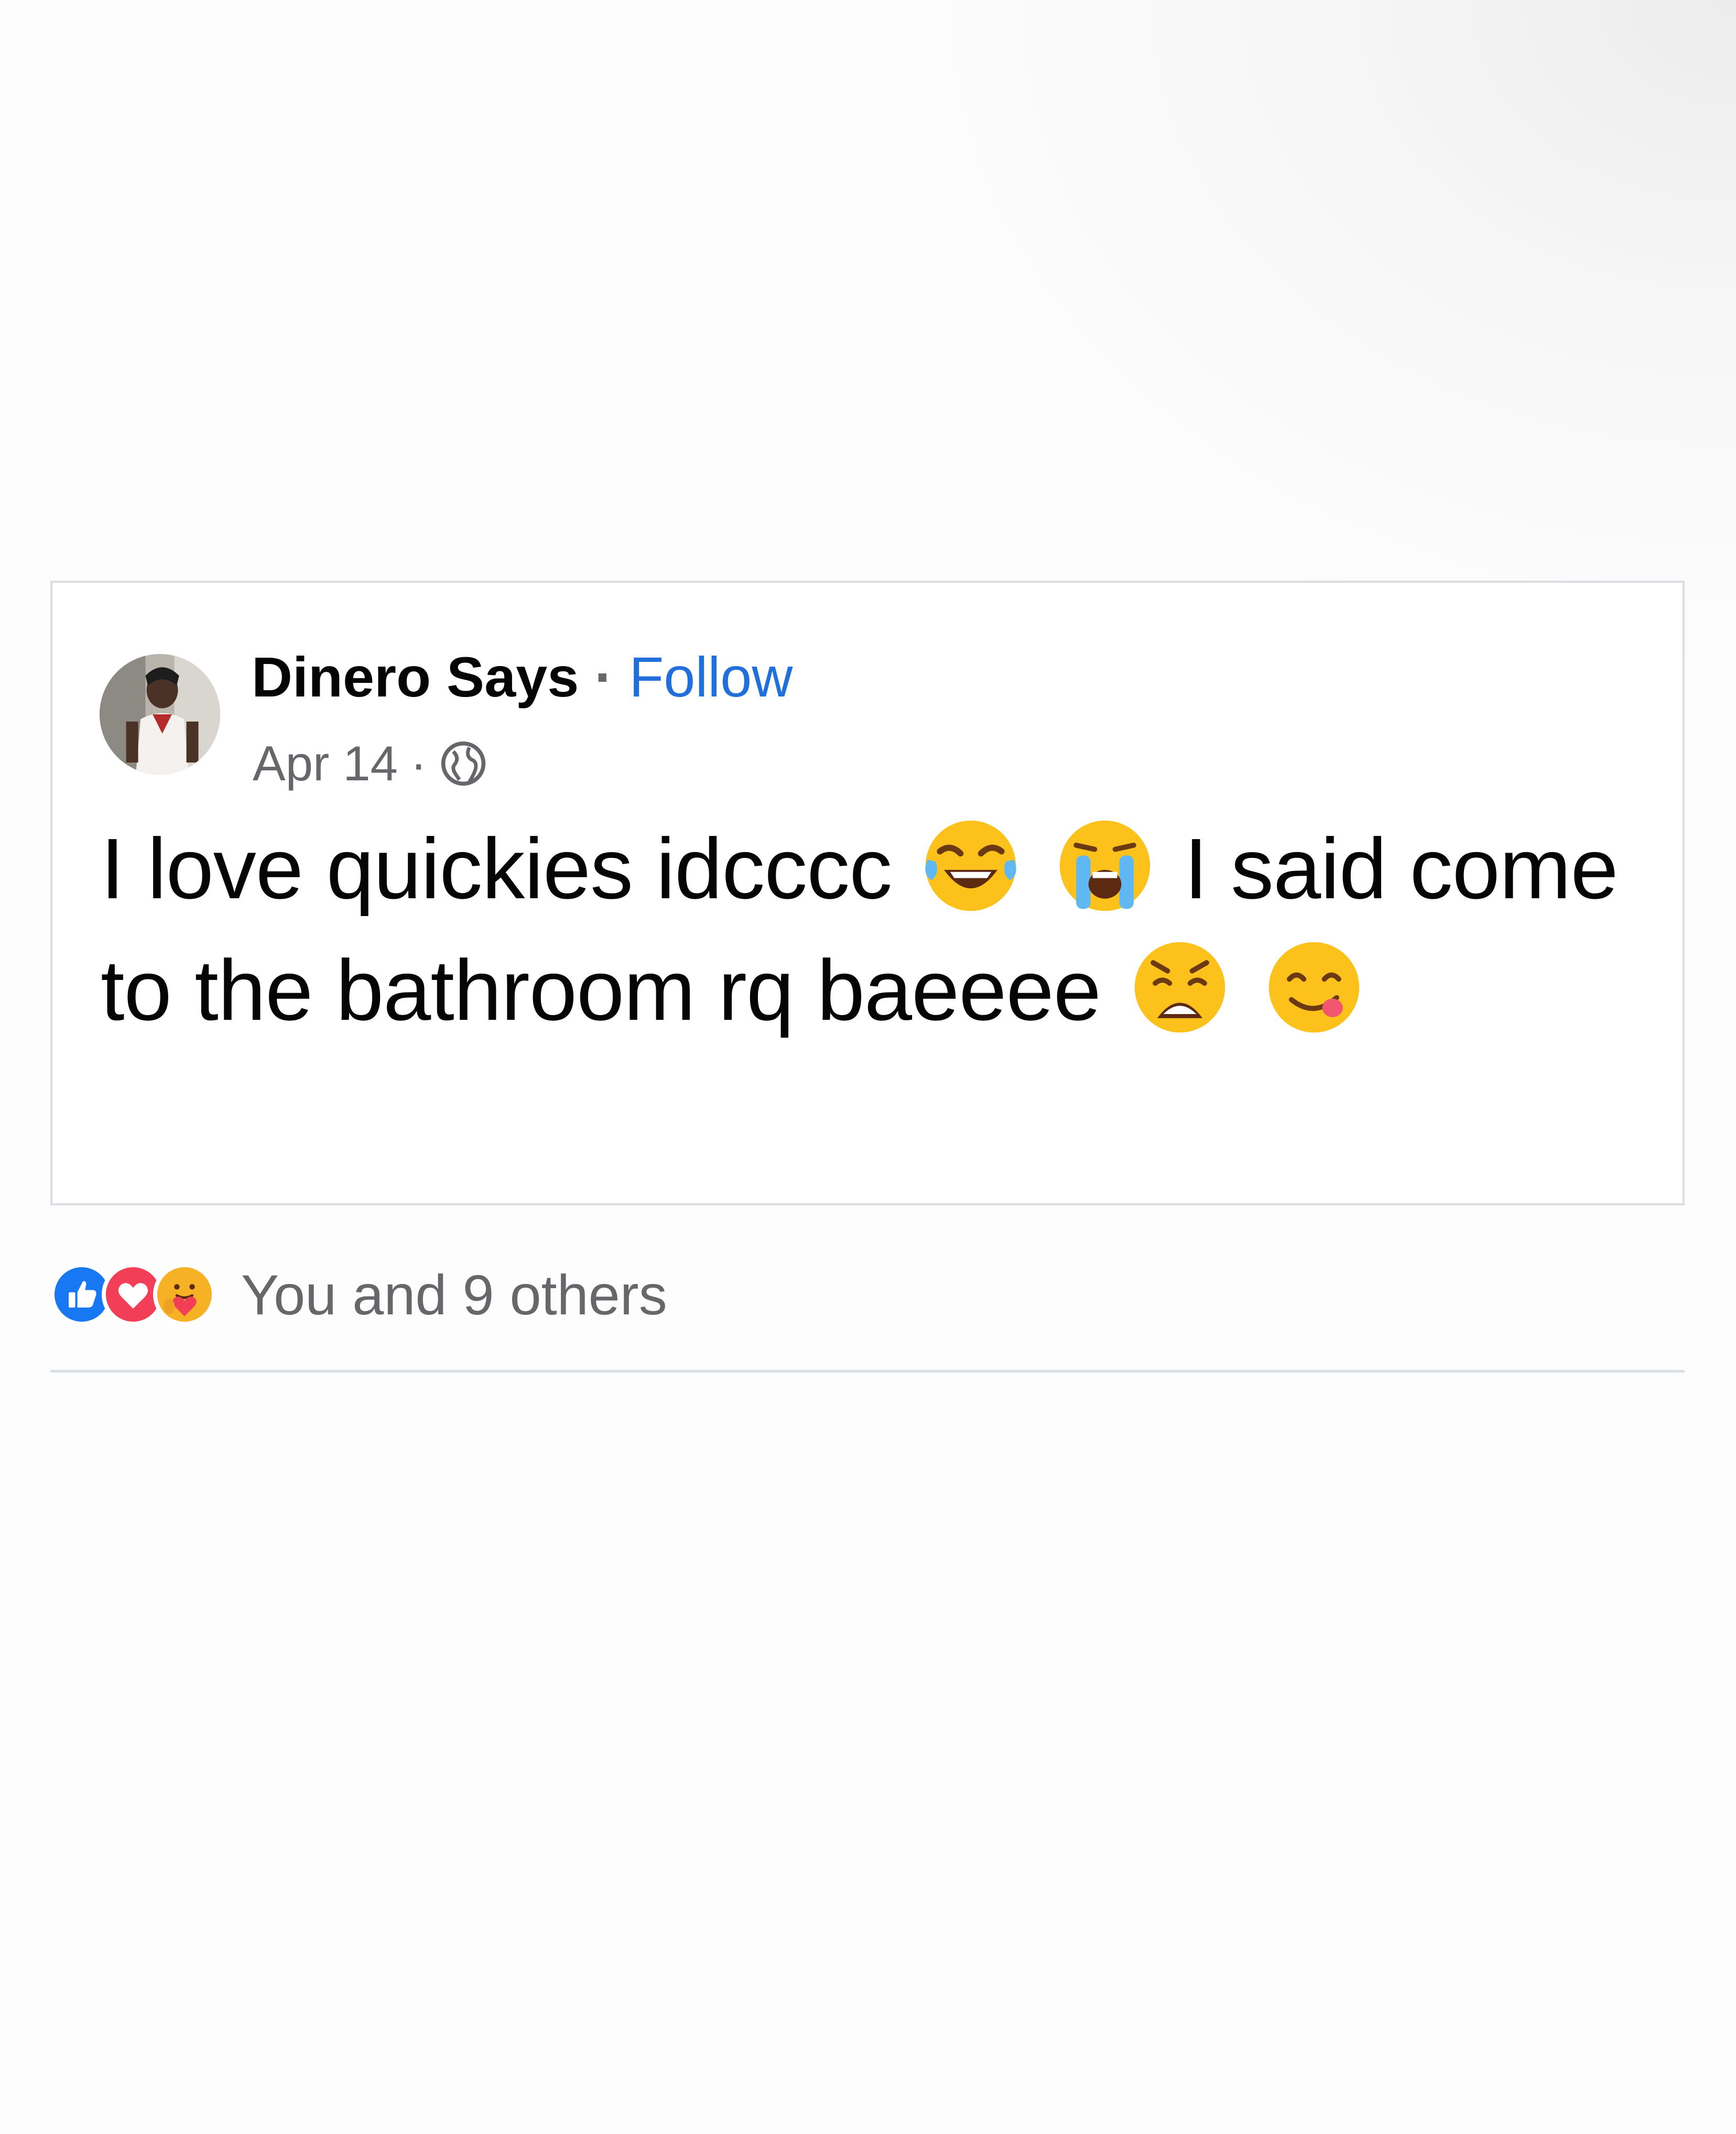 The width and height of the screenshot is (1736, 2134). Describe the element at coordinates (454, 1294) in the screenshot. I see `reactions-summary: You and 9 others` at that location.